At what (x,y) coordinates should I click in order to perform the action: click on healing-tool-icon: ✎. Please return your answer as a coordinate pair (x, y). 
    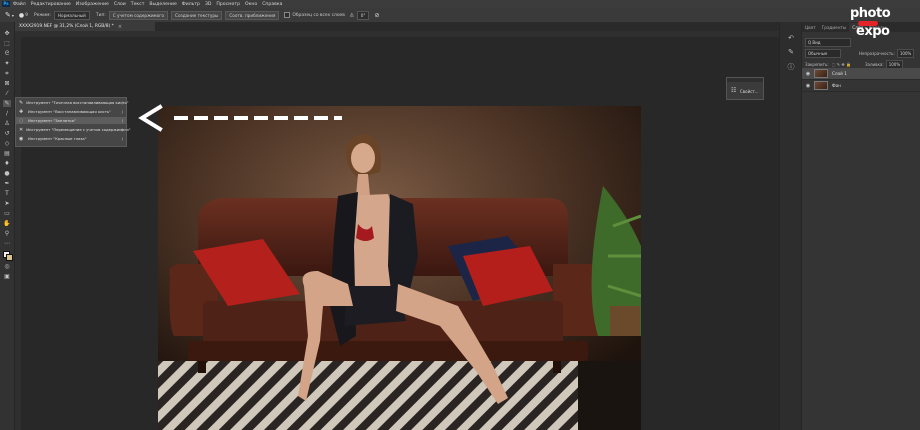
    Looking at the image, I should click on (7, 103).